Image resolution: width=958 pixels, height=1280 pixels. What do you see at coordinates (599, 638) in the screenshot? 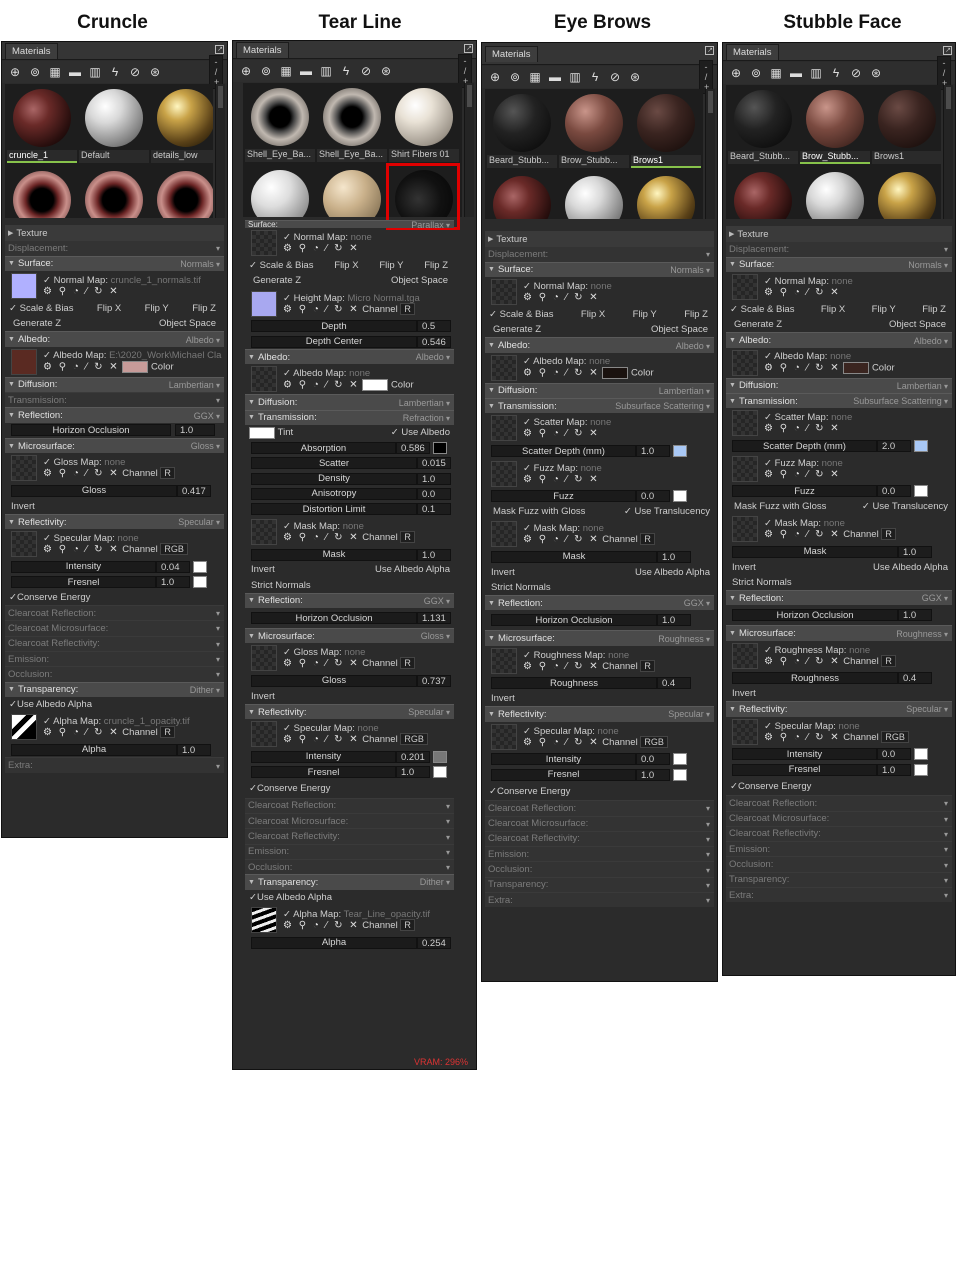
I see `section-microsurface: ▼ Microsurface: Roughness` at bounding box center [599, 638].